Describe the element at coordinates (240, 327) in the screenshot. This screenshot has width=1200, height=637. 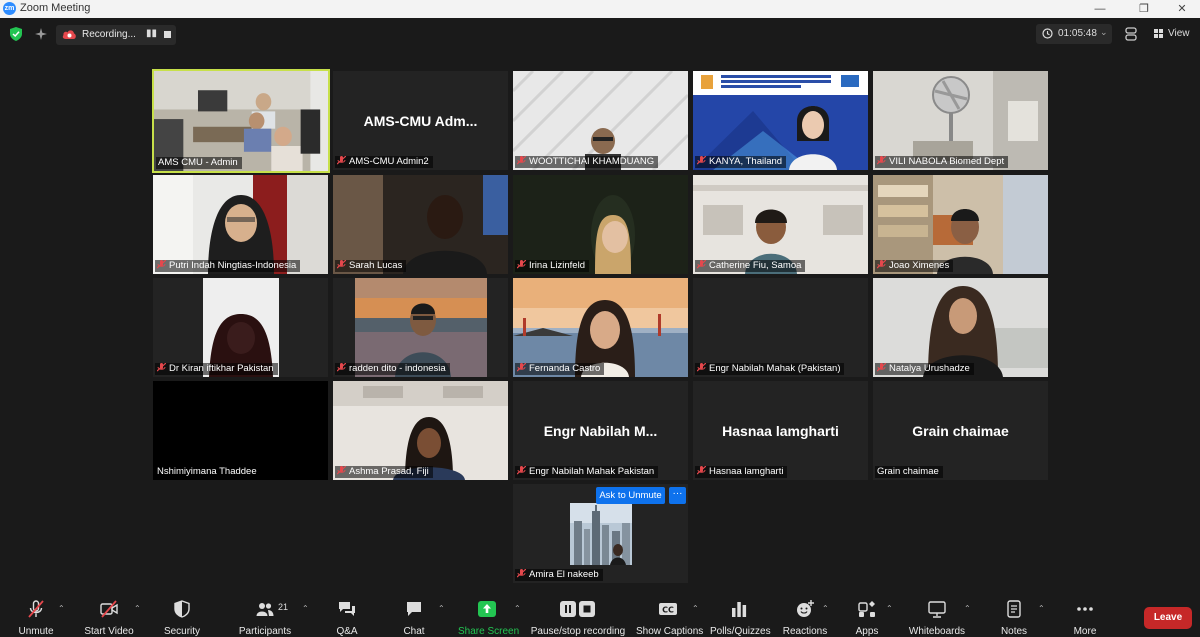
I see `participant-tile: Dr Kiran iftikhar Pakistan` at that location.